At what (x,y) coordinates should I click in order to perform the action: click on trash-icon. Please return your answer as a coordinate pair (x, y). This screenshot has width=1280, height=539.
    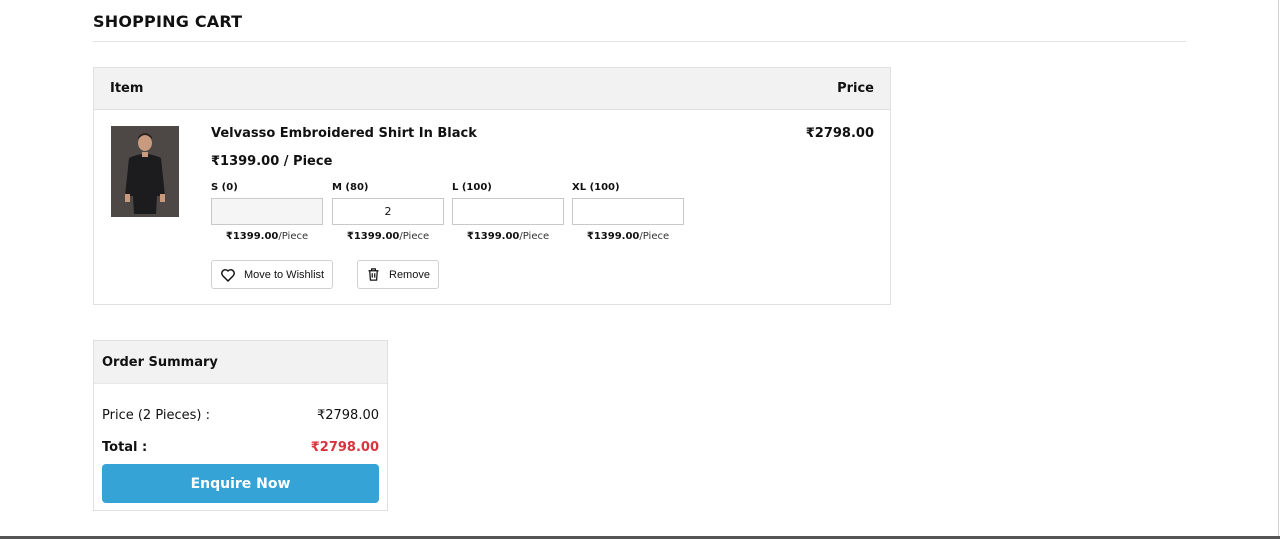
    Looking at the image, I should click on (373, 274).